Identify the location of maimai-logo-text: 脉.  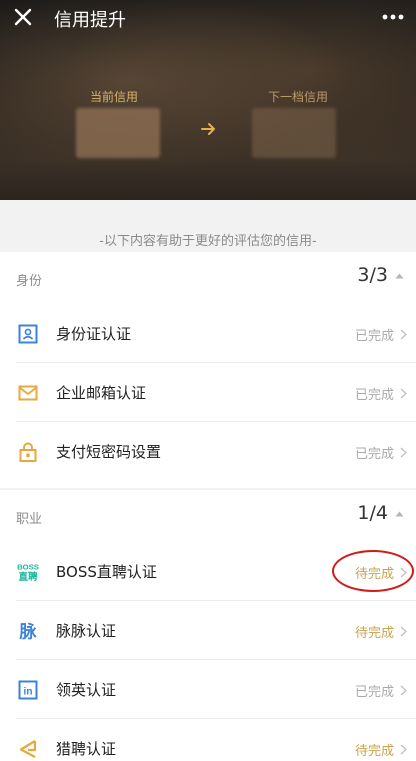
(28, 632).